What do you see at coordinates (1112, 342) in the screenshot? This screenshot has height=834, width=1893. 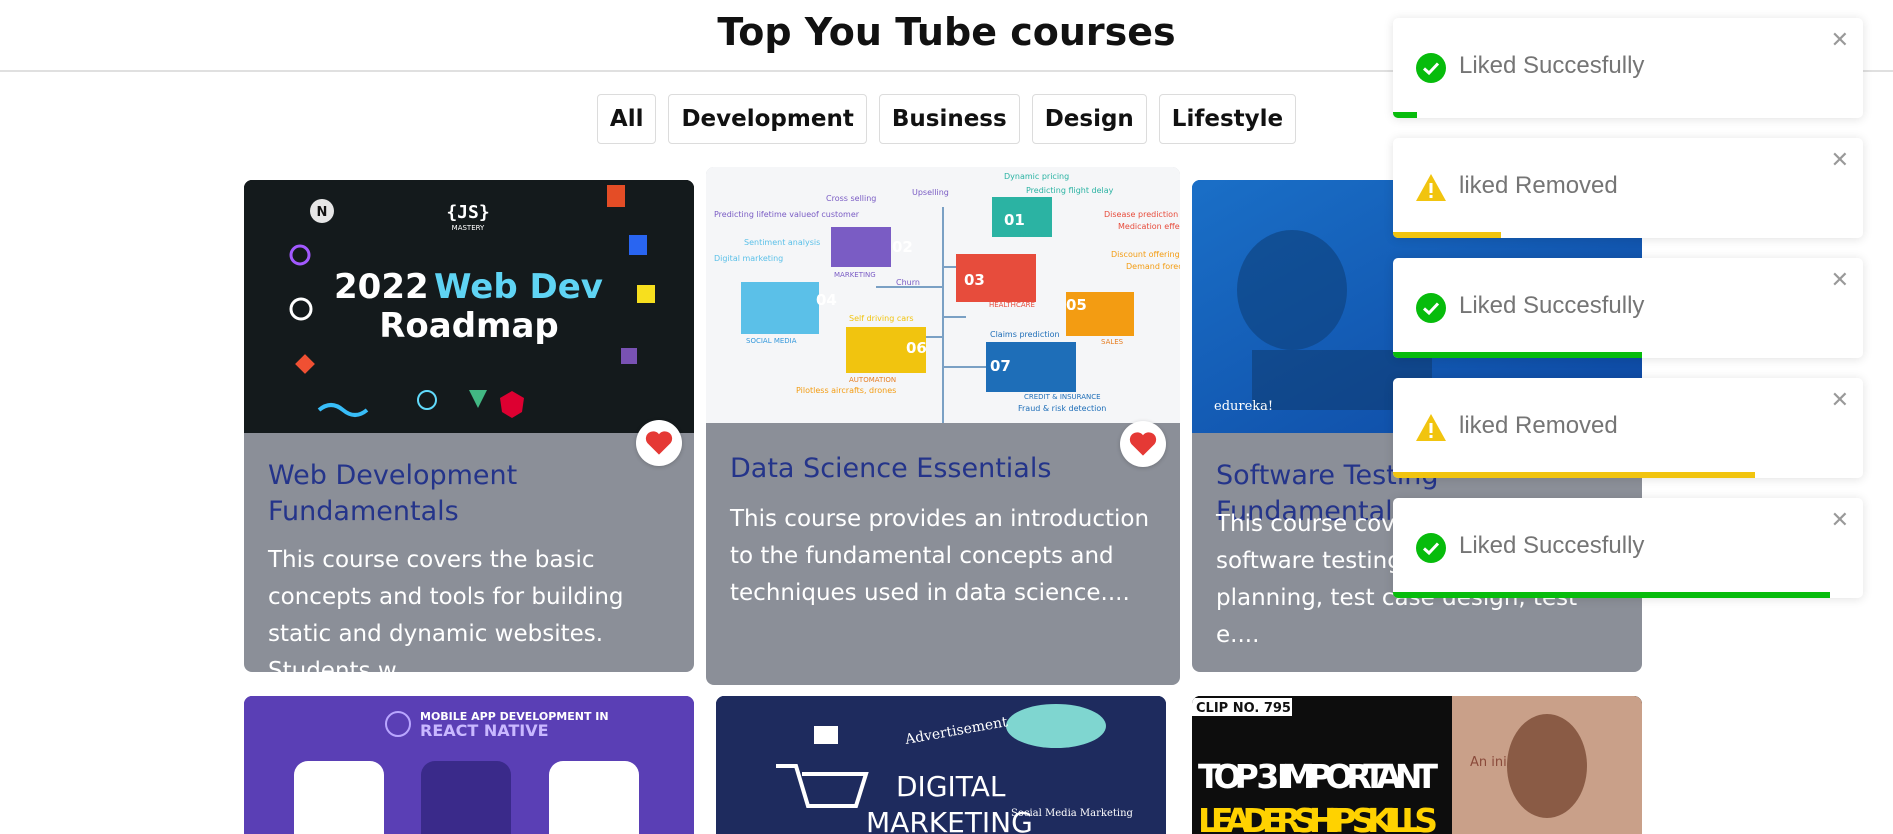 I see `svg-text: SALES` at bounding box center [1112, 342].